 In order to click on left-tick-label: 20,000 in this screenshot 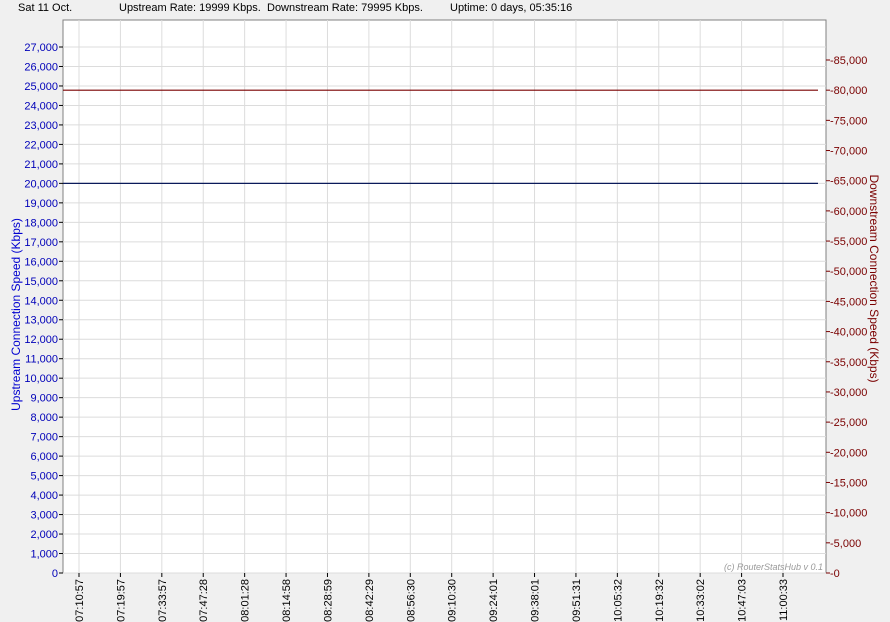, I will do `click(41, 184)`.